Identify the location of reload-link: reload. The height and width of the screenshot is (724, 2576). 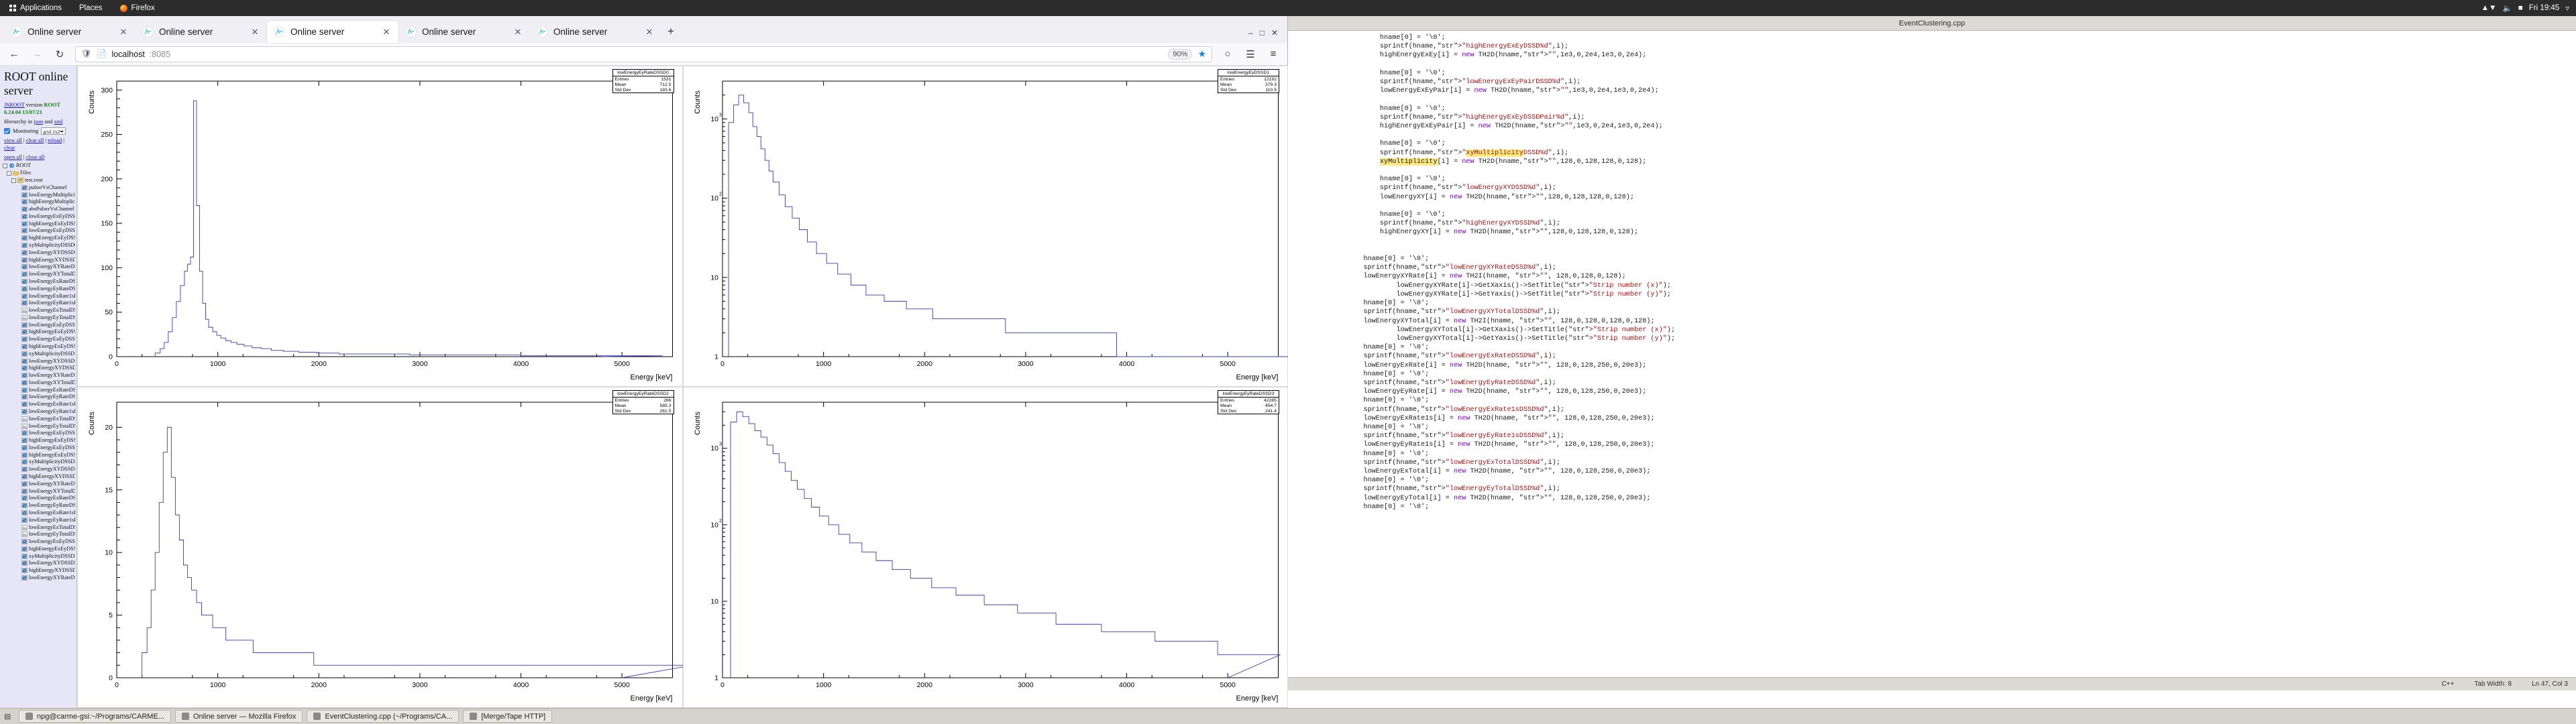
(55, 140).